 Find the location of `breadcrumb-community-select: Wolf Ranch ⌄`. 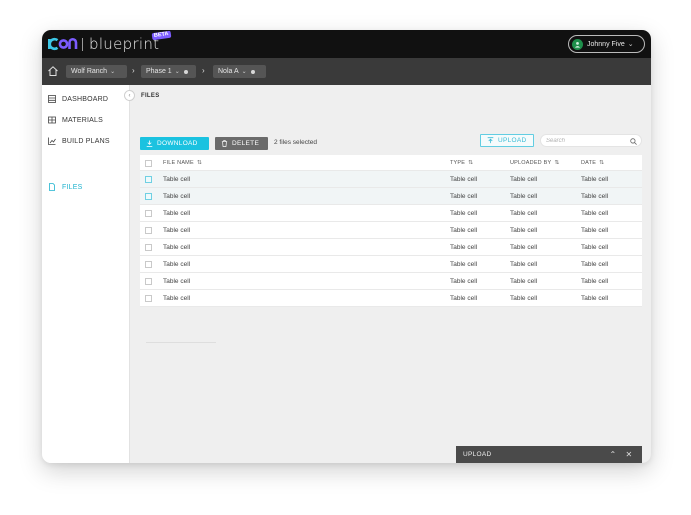

breadcrumb-community-select: Wolf Ranch ⌄ is located at coordinates (96, 71).